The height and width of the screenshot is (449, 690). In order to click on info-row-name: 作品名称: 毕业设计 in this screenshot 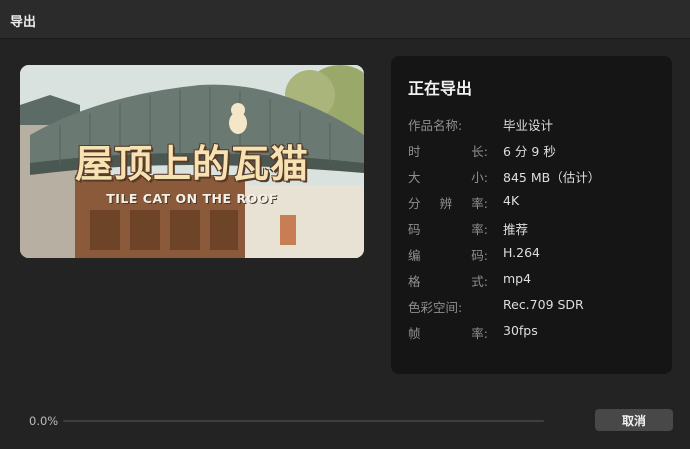, I will do `click(538, 124)`.